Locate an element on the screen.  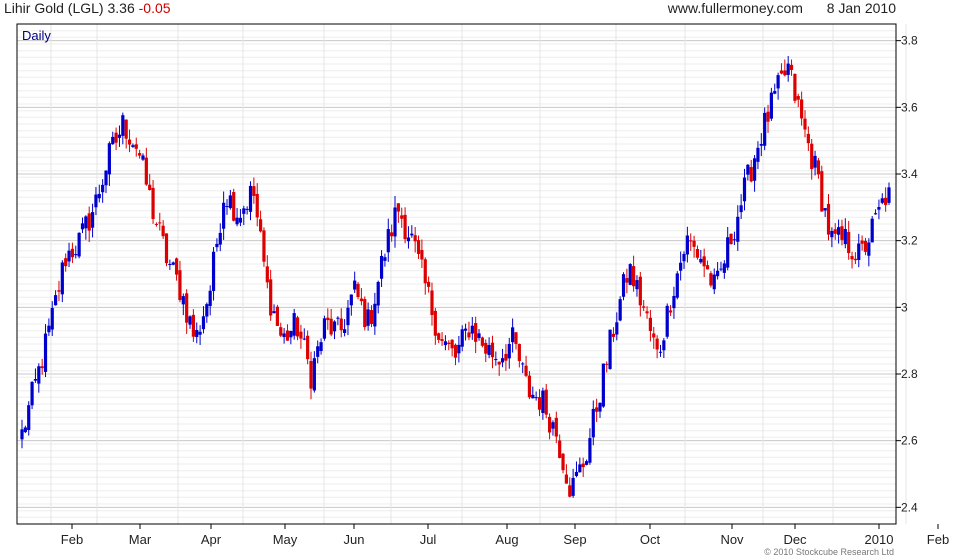
y-tick-label: 2.6 is located at coordinates (909, 441).